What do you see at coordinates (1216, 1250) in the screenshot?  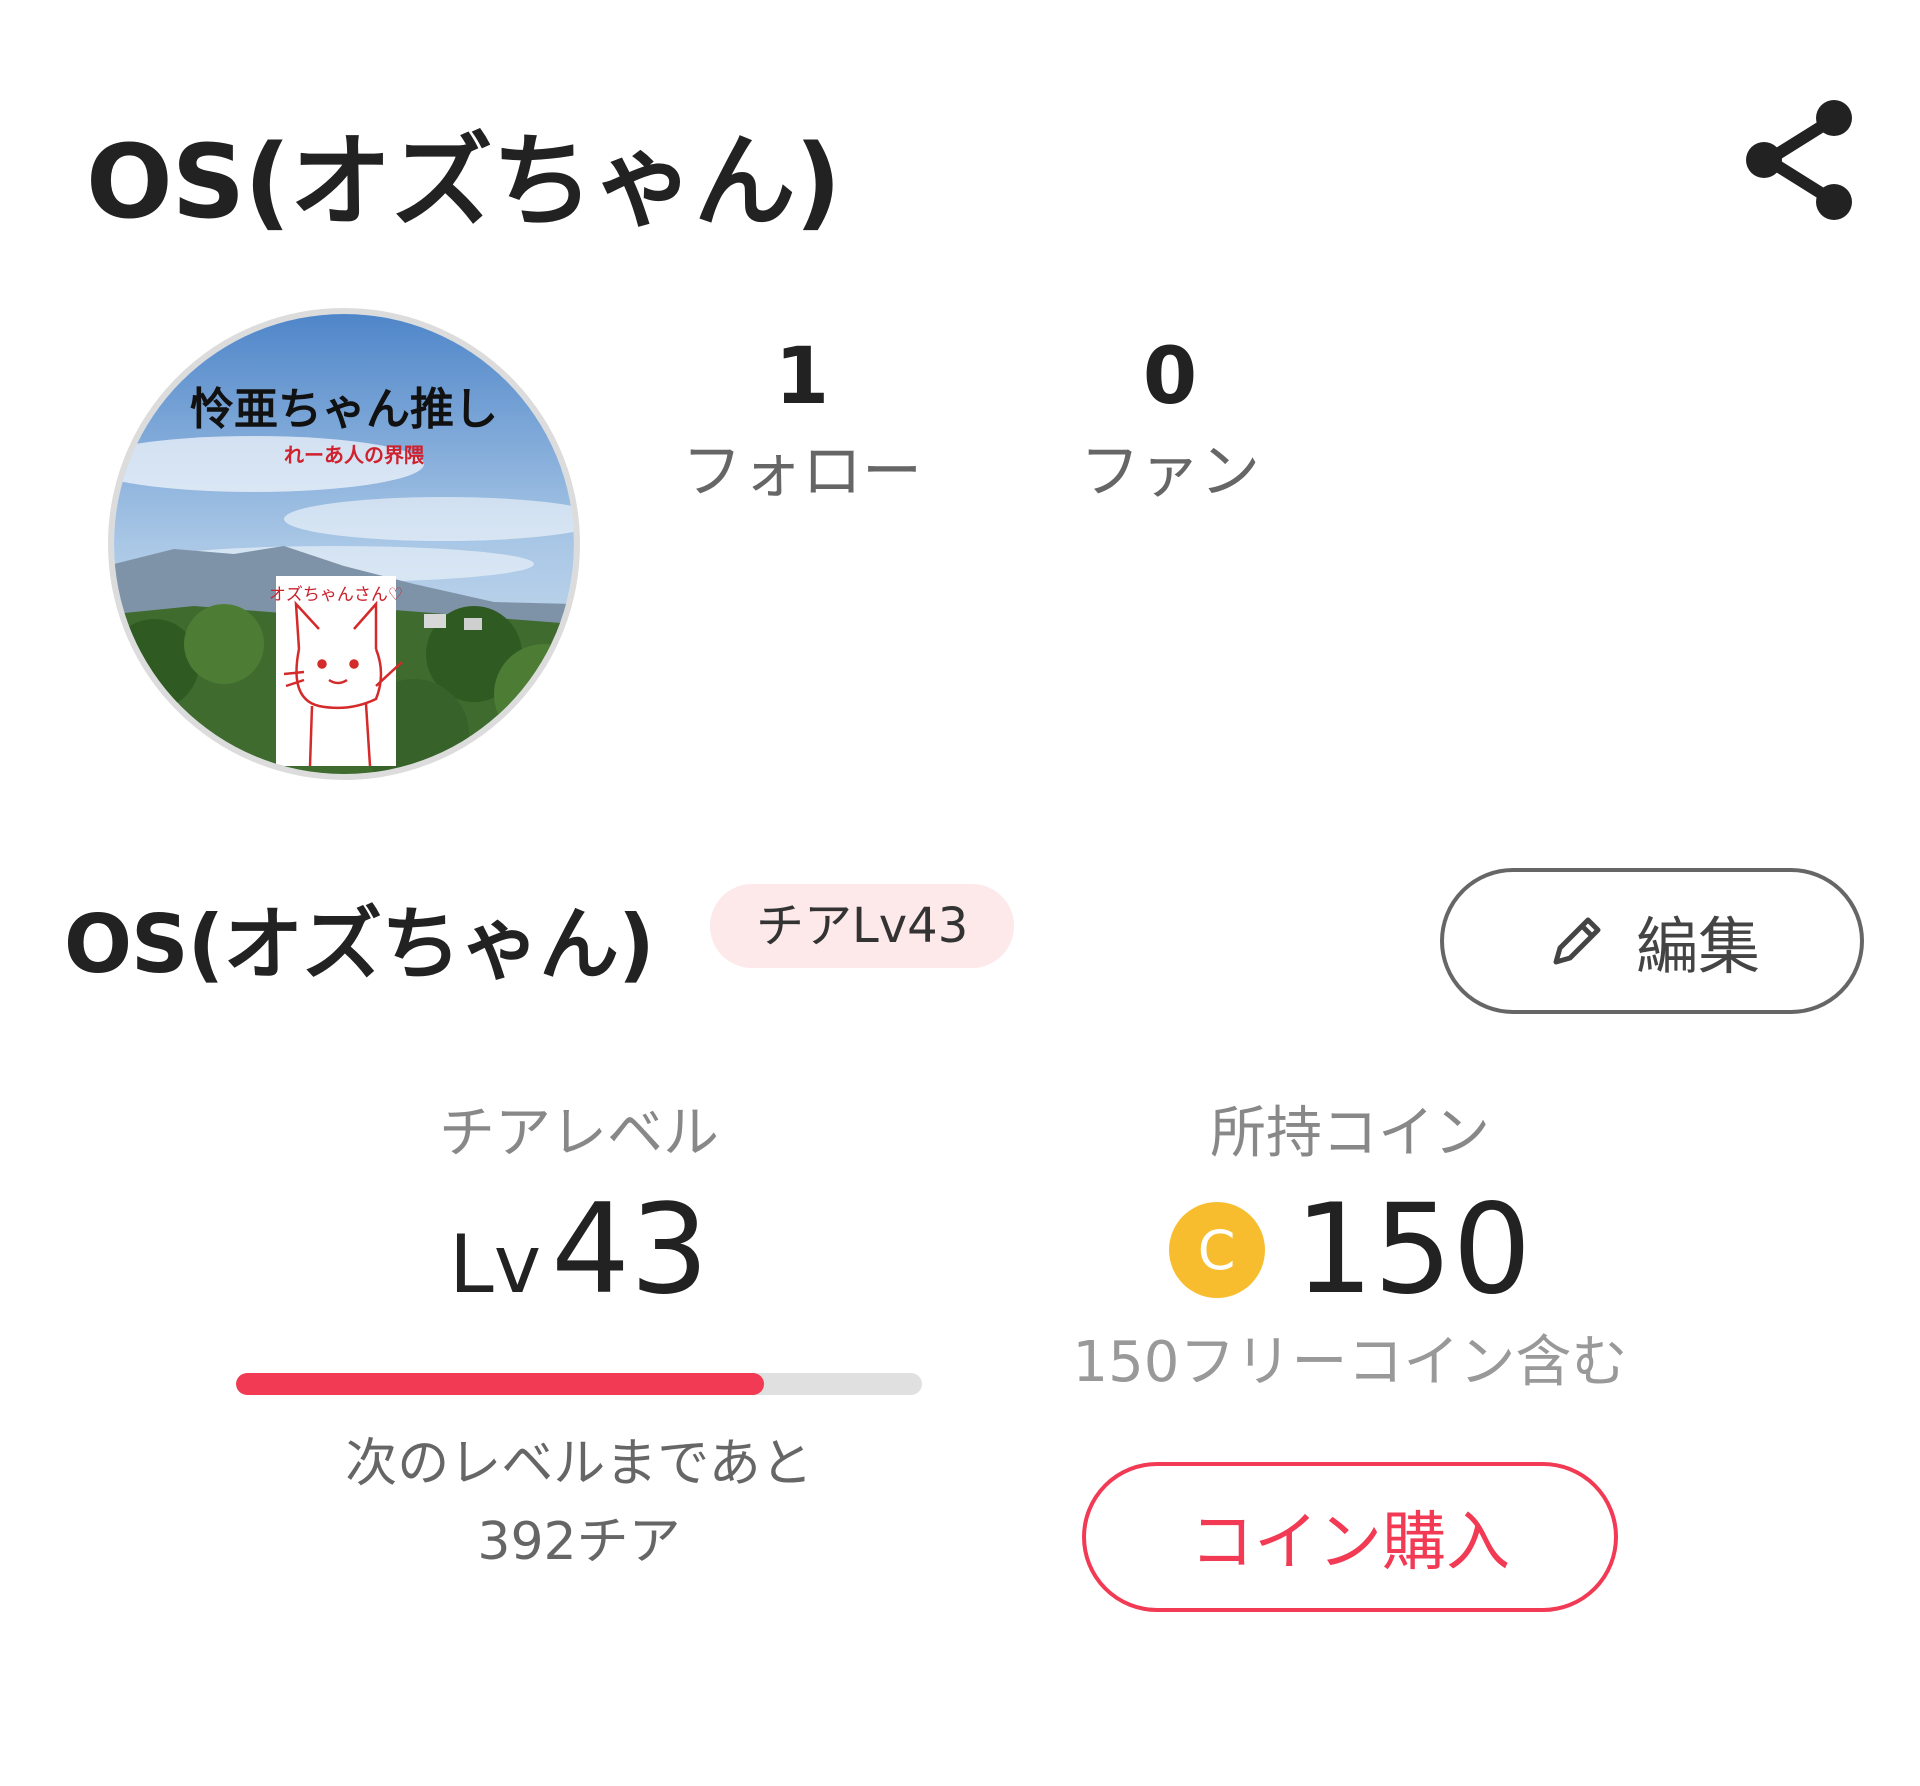 I see `coin-icon: C` at bounding box center [1216, 1250].